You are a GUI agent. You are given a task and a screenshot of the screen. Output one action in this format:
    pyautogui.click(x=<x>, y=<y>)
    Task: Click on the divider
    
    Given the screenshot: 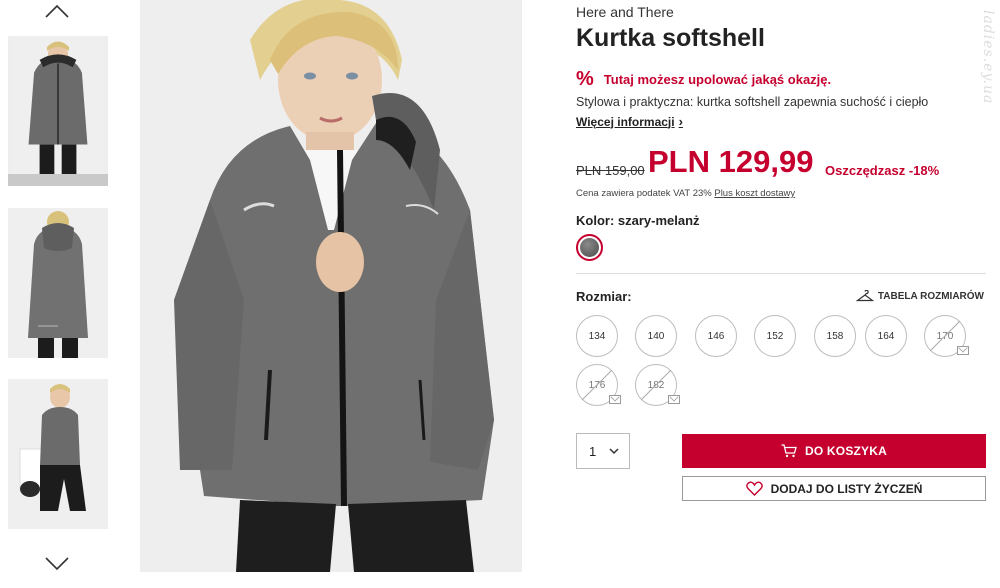 What is the action you would take?
    pyautogui.click(x=781, y=273)
    